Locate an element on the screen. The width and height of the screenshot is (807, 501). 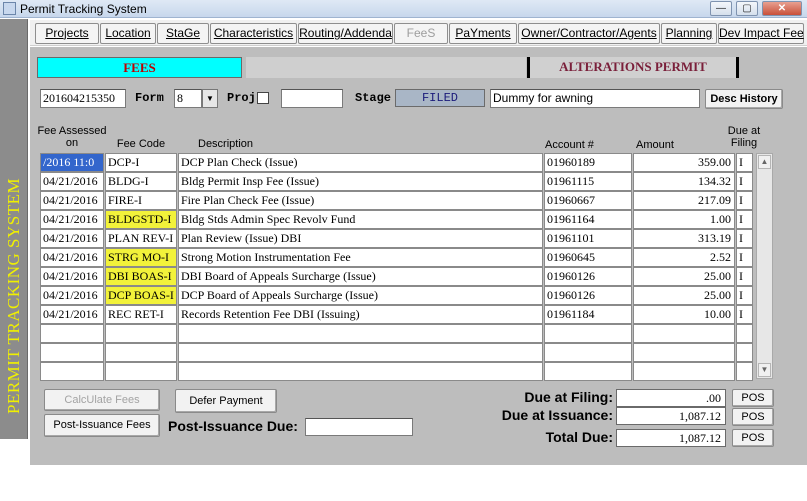
fee-code-cell: BLDGSTD-I is located at coordinates (141, 219).